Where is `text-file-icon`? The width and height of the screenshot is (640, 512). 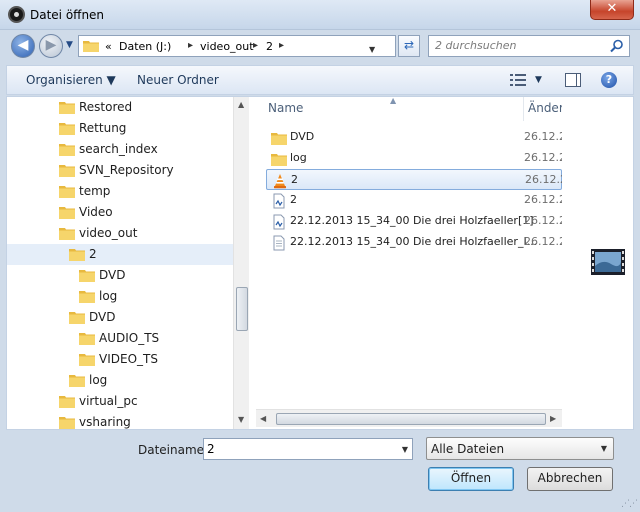
text-file-icon is located at coordinates (279, 243).